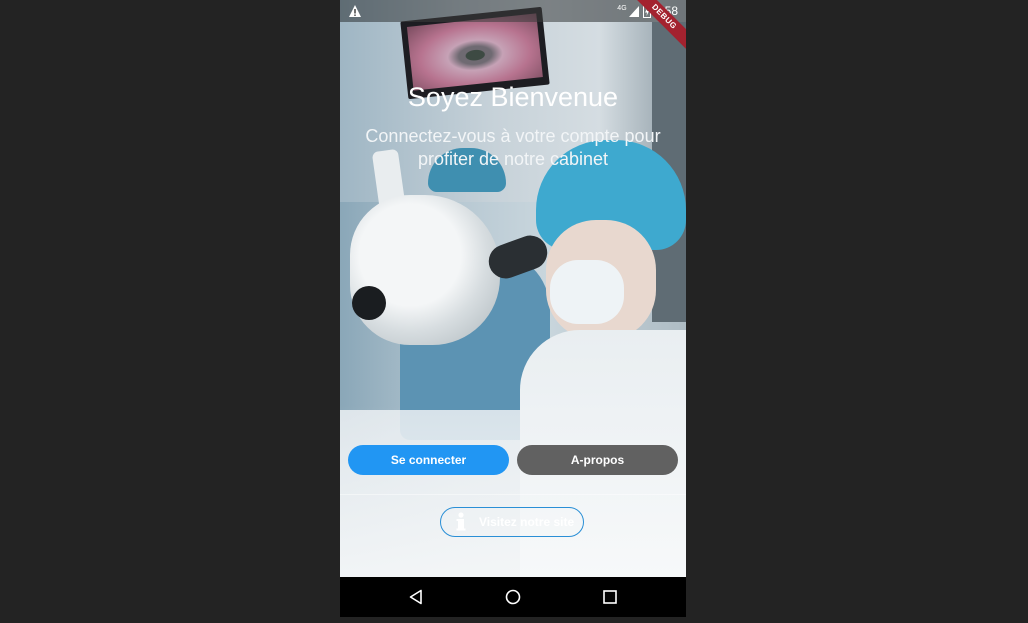 The width and height of the screenshot is (1028, 623). I want to click on microscope-image, so click(425, 270).